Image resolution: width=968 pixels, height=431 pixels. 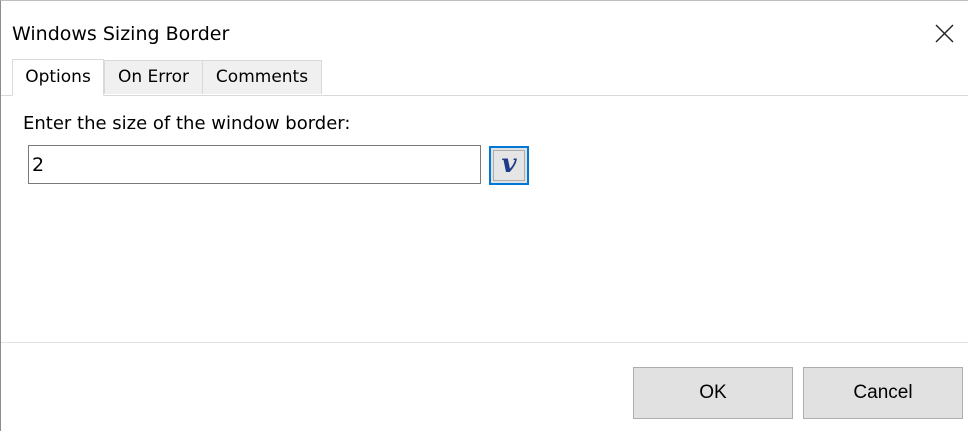 What do you see at coordinates (484, 29) in the screenshot?
I see `title-bar: Windows Sizing Border` at bounding box center [484, 29].